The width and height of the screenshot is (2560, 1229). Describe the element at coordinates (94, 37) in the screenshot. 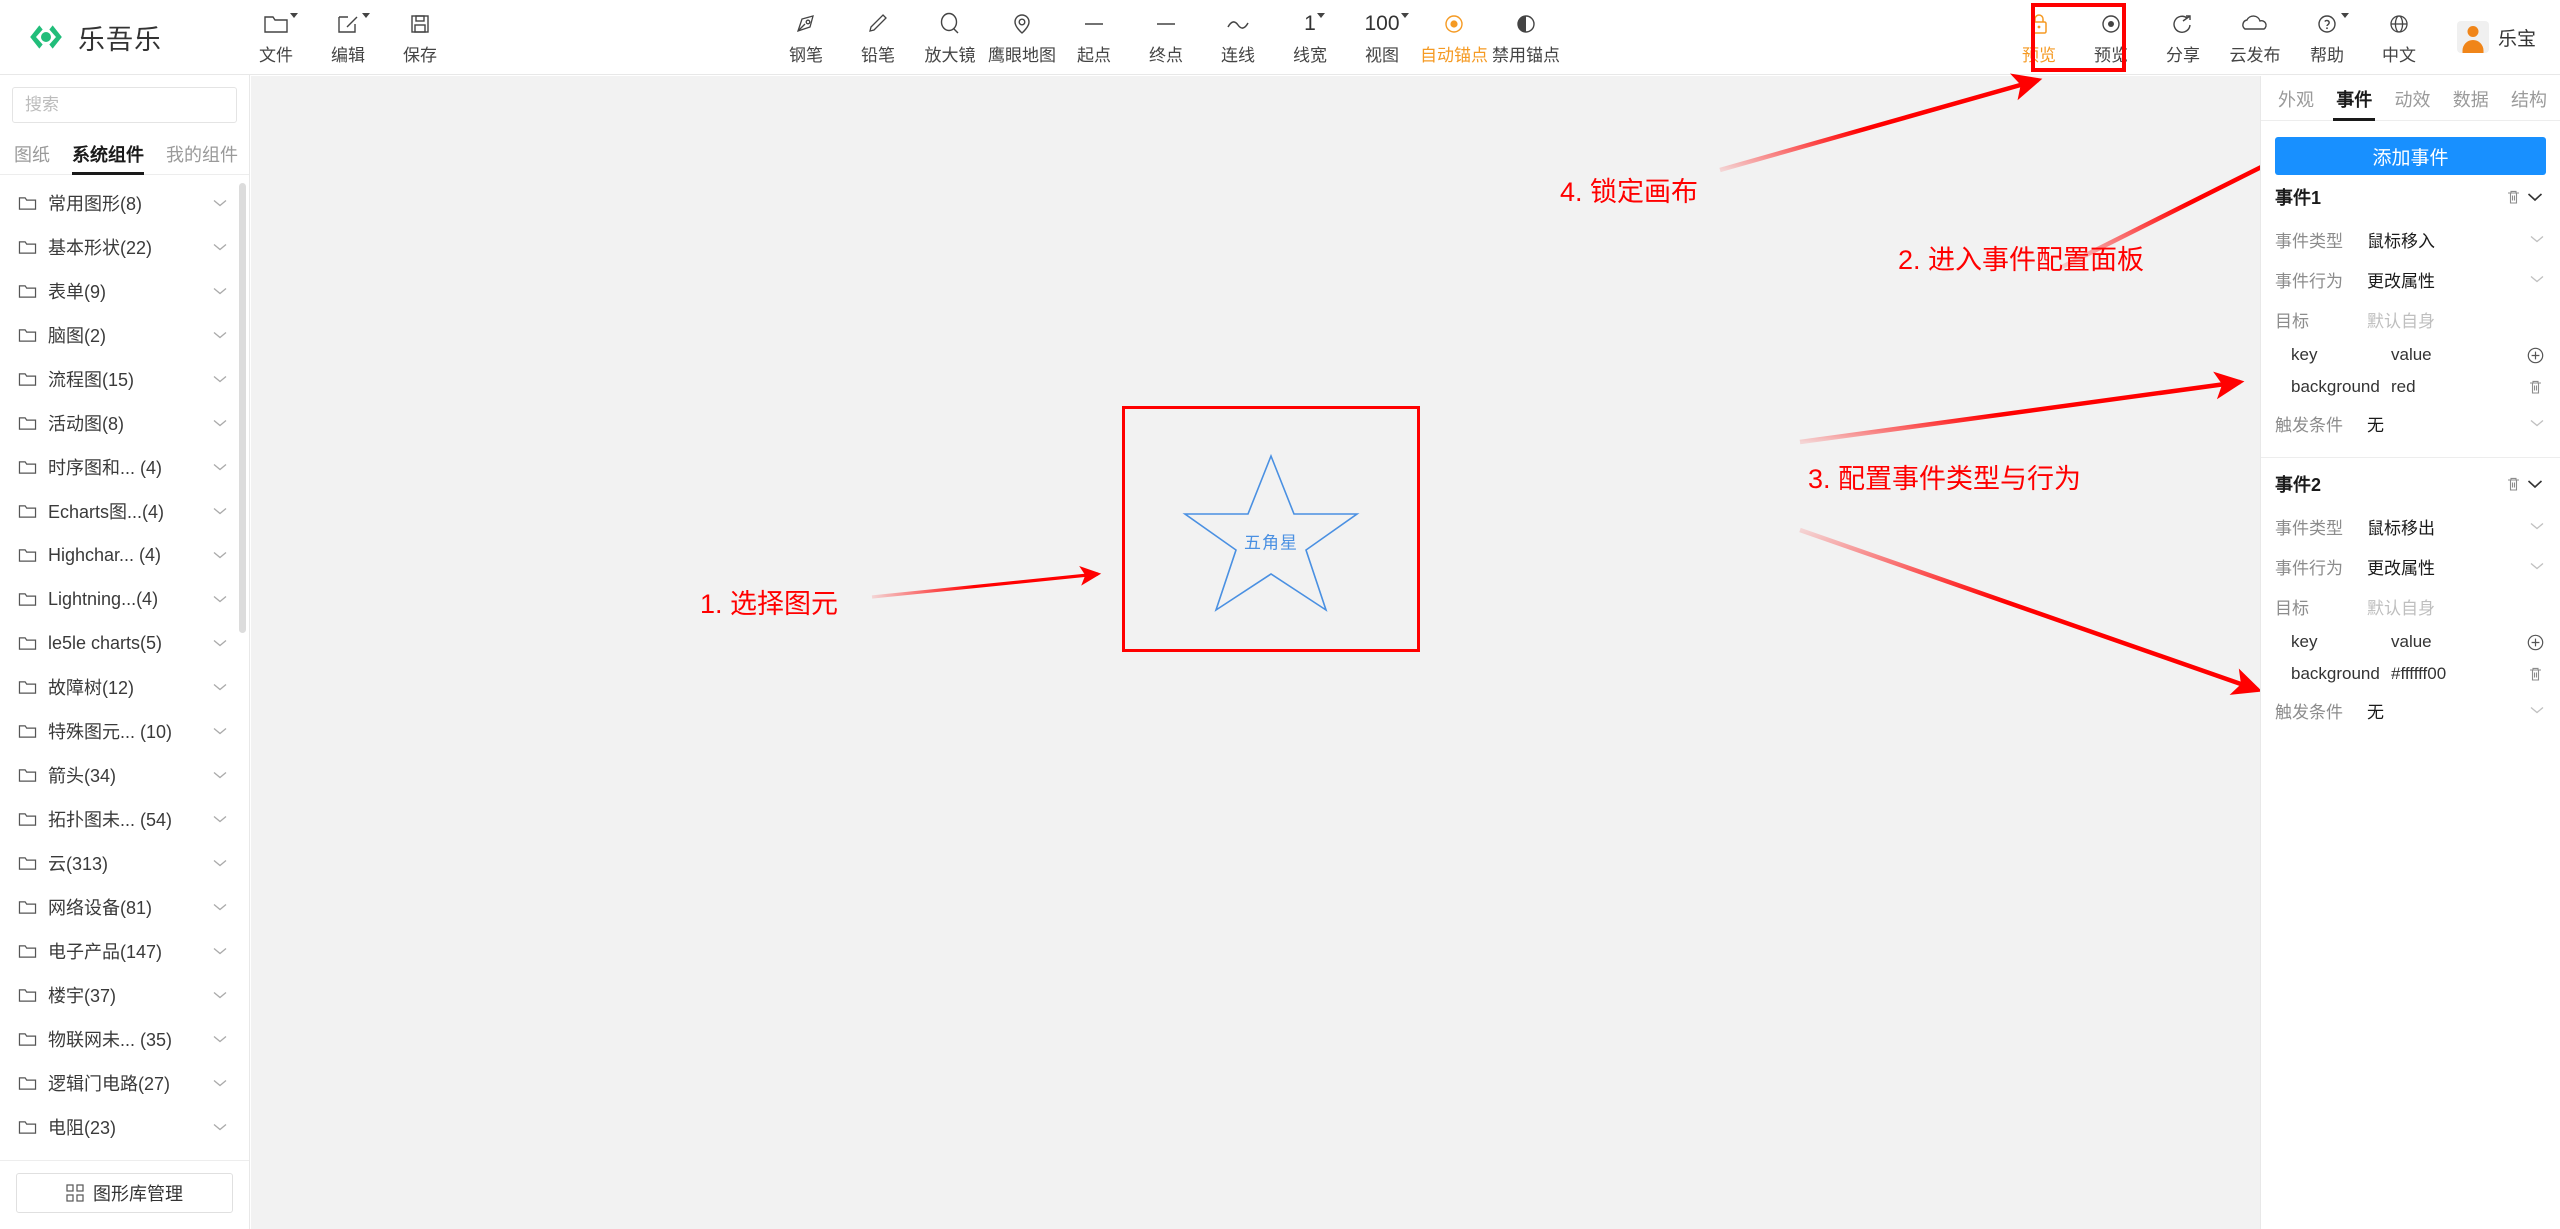

I see `brand: 乐吾乐` at that location.